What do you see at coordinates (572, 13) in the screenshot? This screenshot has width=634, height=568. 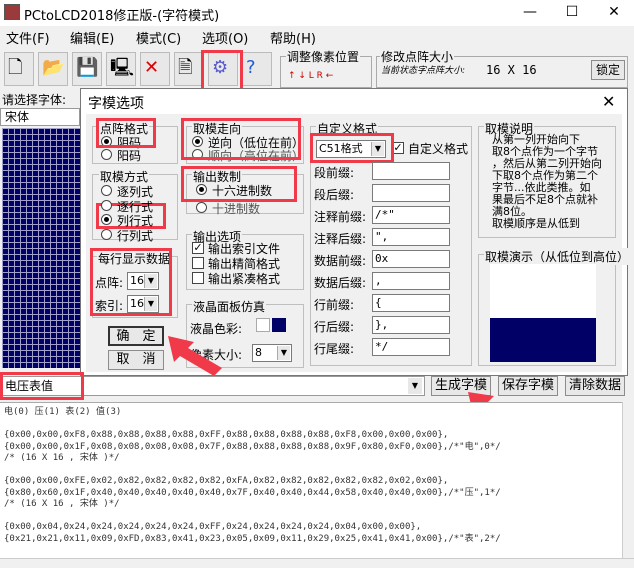 I see `maximize-button: ☐` at bounding box center [572, 13].